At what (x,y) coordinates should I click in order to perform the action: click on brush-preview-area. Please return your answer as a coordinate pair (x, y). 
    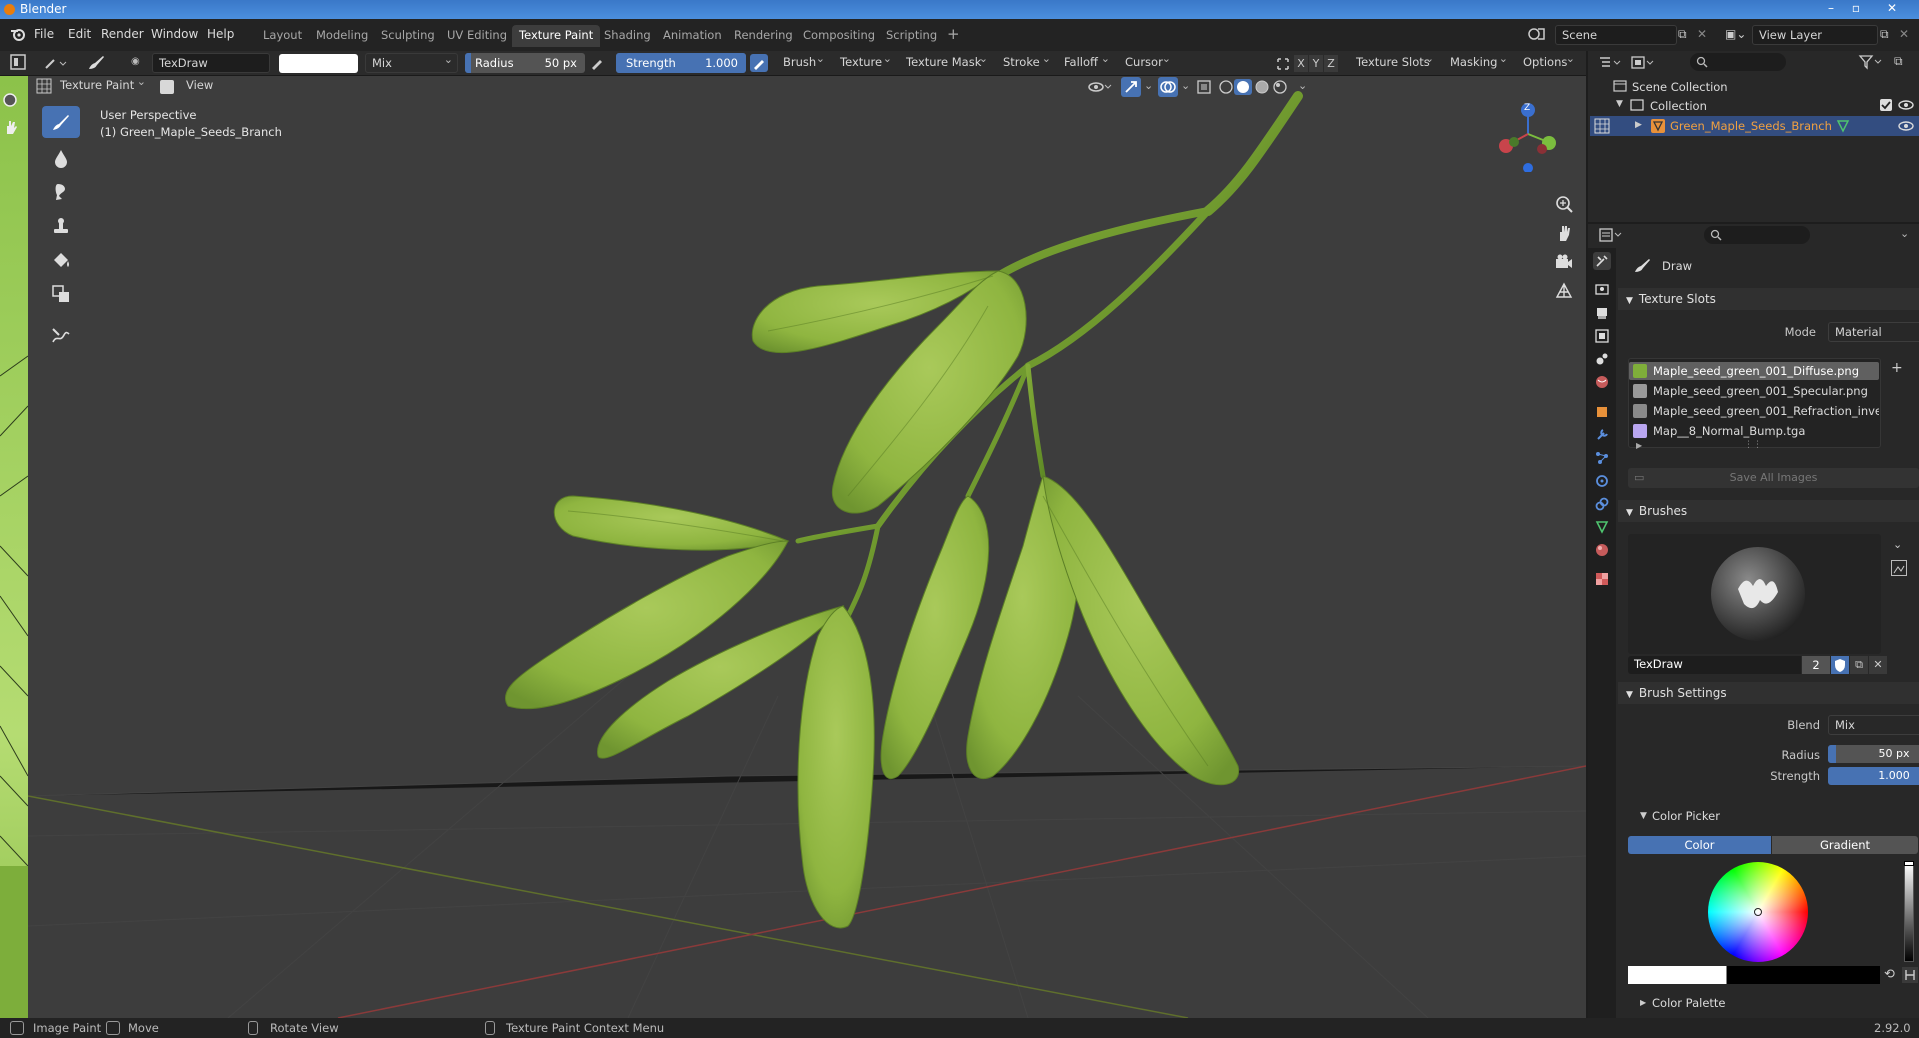
    Looking at the image, I should click on (1754, 594).